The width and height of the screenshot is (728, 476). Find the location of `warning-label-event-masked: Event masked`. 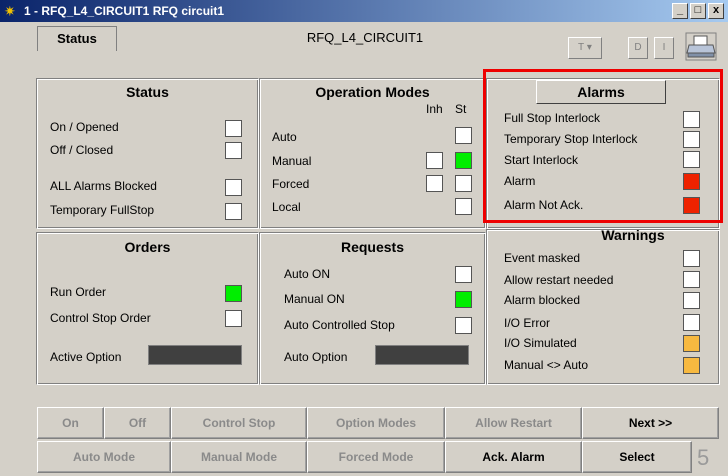

warning-label-event-masked: Event masked is located at coordinates (542, 258).